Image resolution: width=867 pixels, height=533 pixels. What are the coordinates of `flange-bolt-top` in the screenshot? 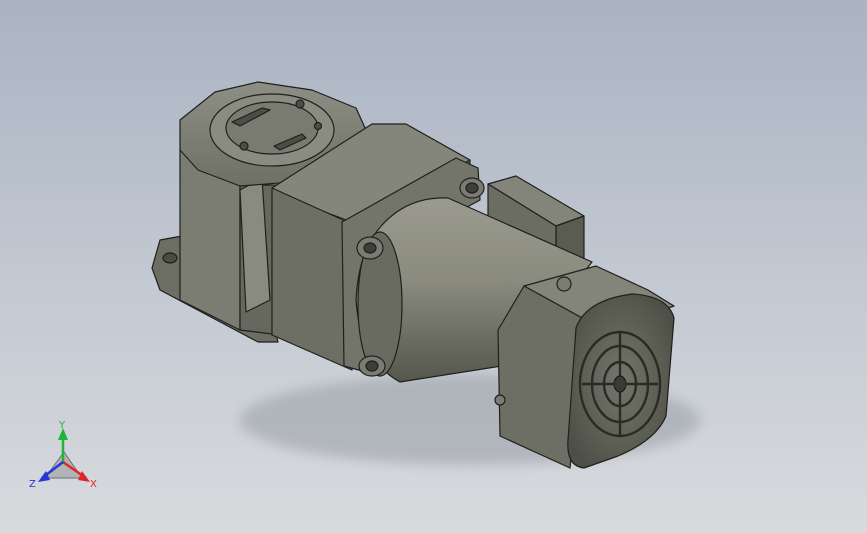 It's located at (472, 188).